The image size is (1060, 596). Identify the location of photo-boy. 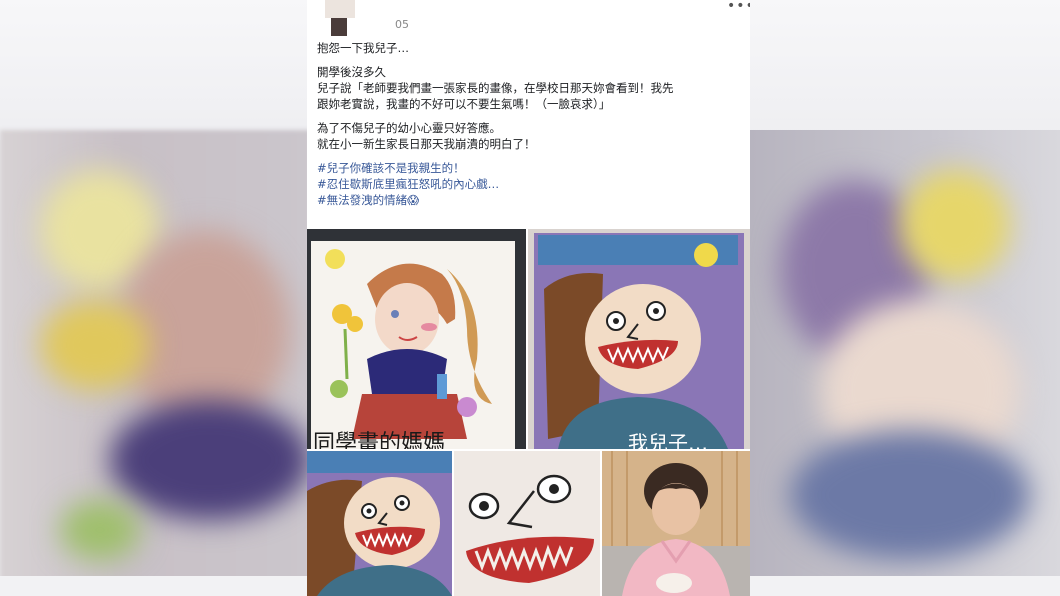
(676, 523).